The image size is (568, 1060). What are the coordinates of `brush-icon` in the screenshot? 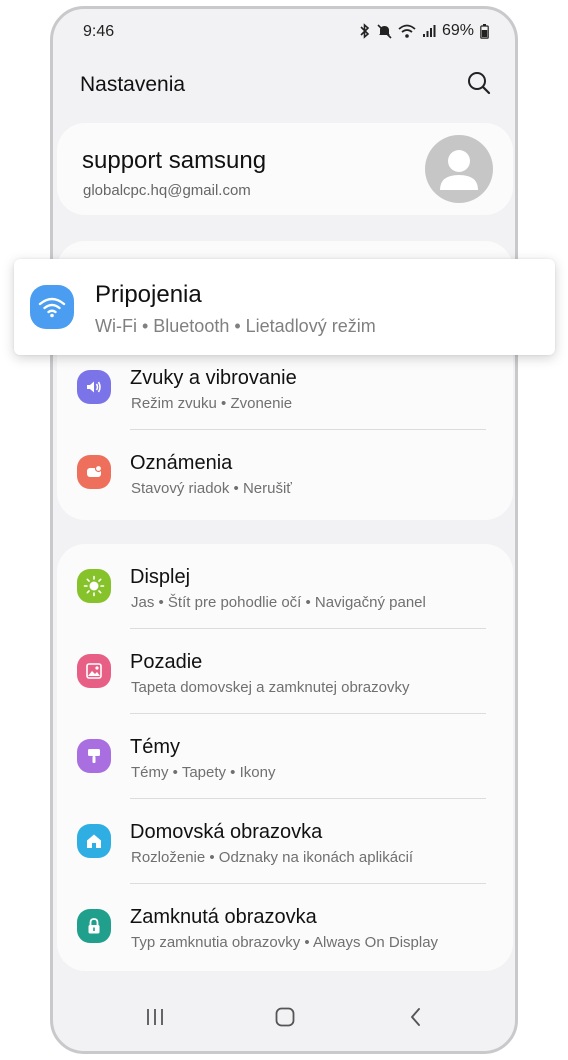 It's located at (94, 756).